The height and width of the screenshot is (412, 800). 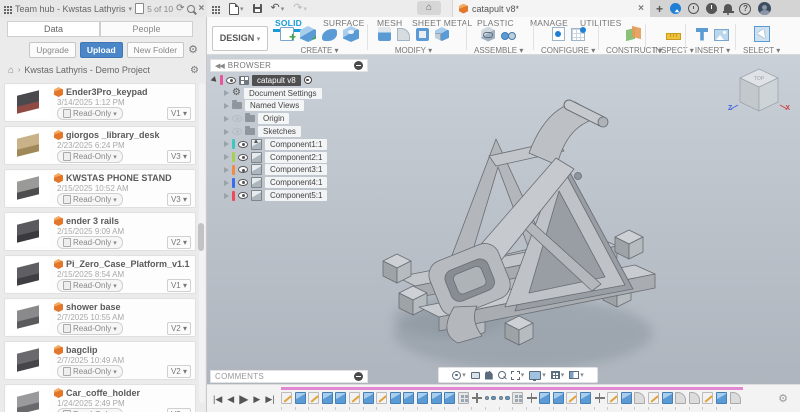 I want to click on item-name: shower base, so click(x=93, y=307).